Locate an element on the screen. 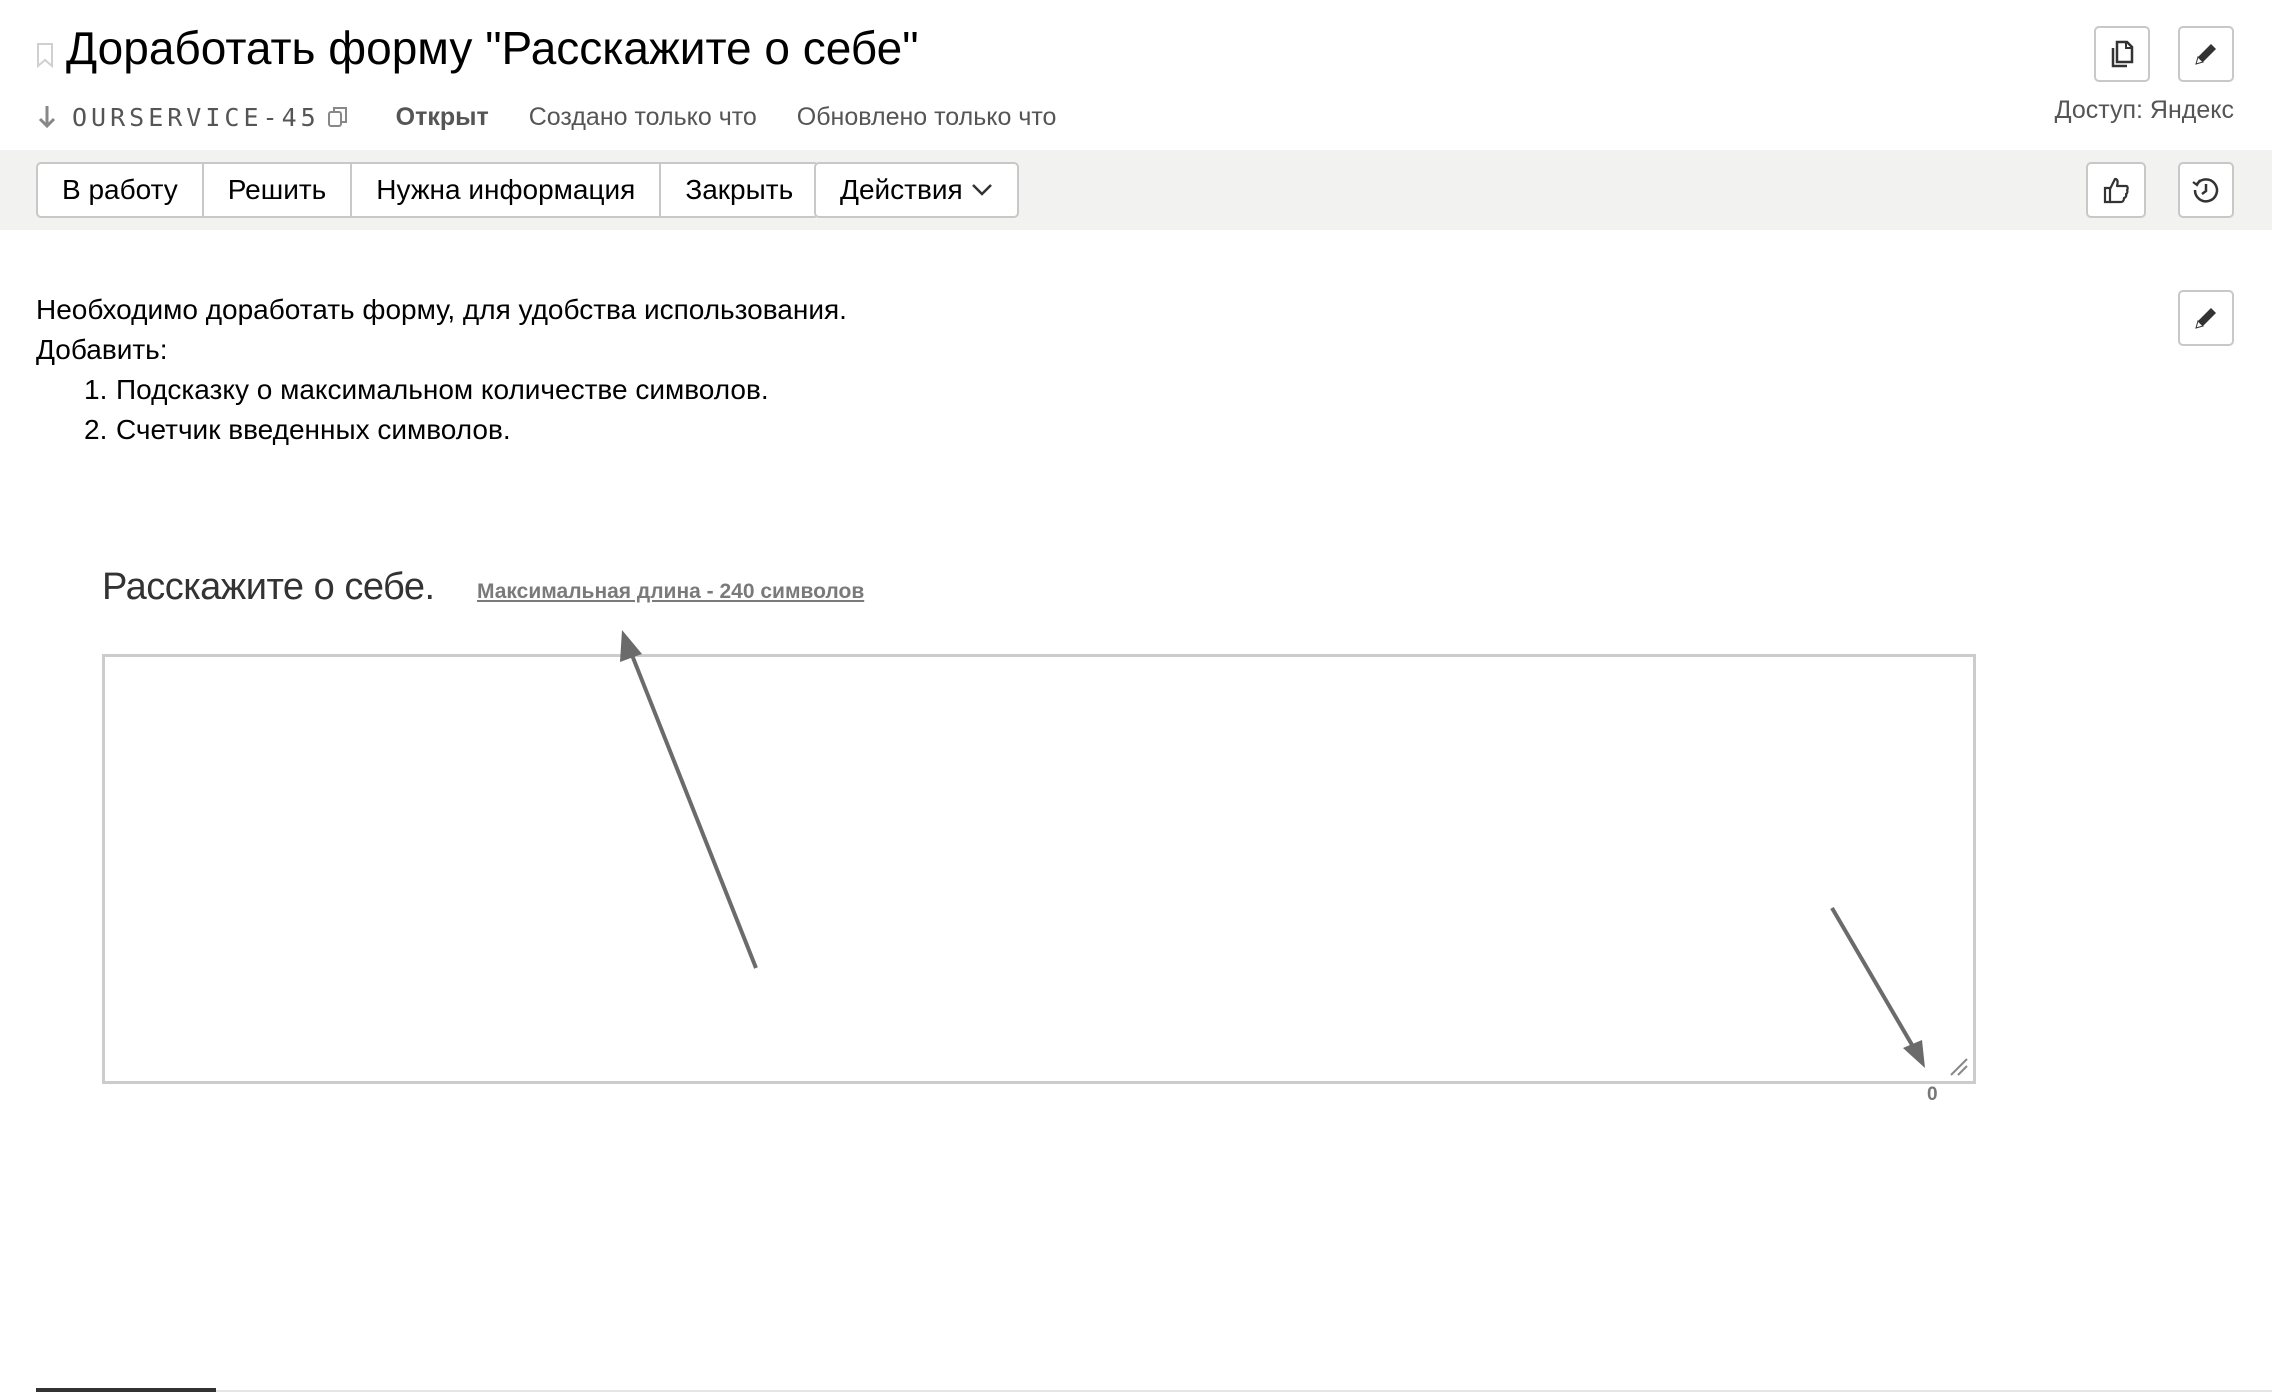 This screenshot has height=1394, width=2272. copy-icon is located at coordinates (338, 117).